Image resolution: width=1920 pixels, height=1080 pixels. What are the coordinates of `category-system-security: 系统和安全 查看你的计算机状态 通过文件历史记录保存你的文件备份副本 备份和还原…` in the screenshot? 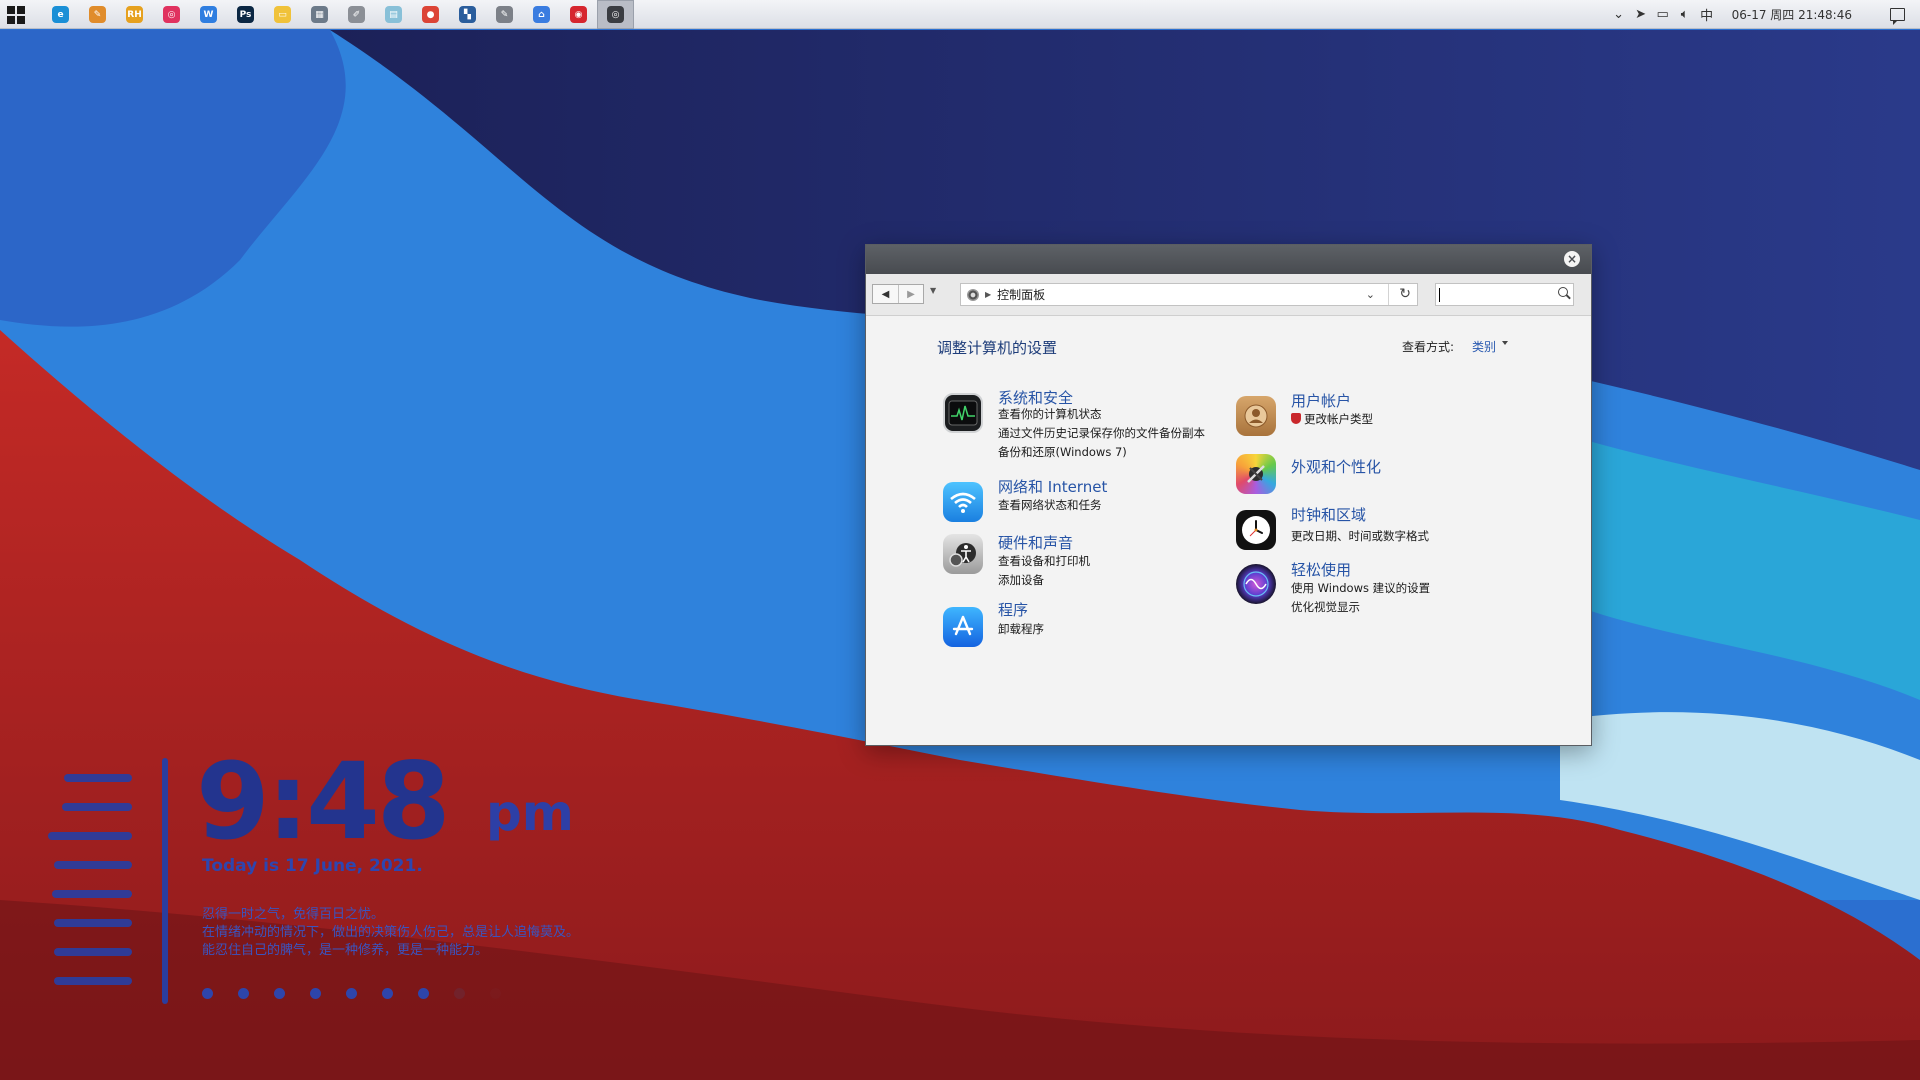 It's located at (1088, 426).